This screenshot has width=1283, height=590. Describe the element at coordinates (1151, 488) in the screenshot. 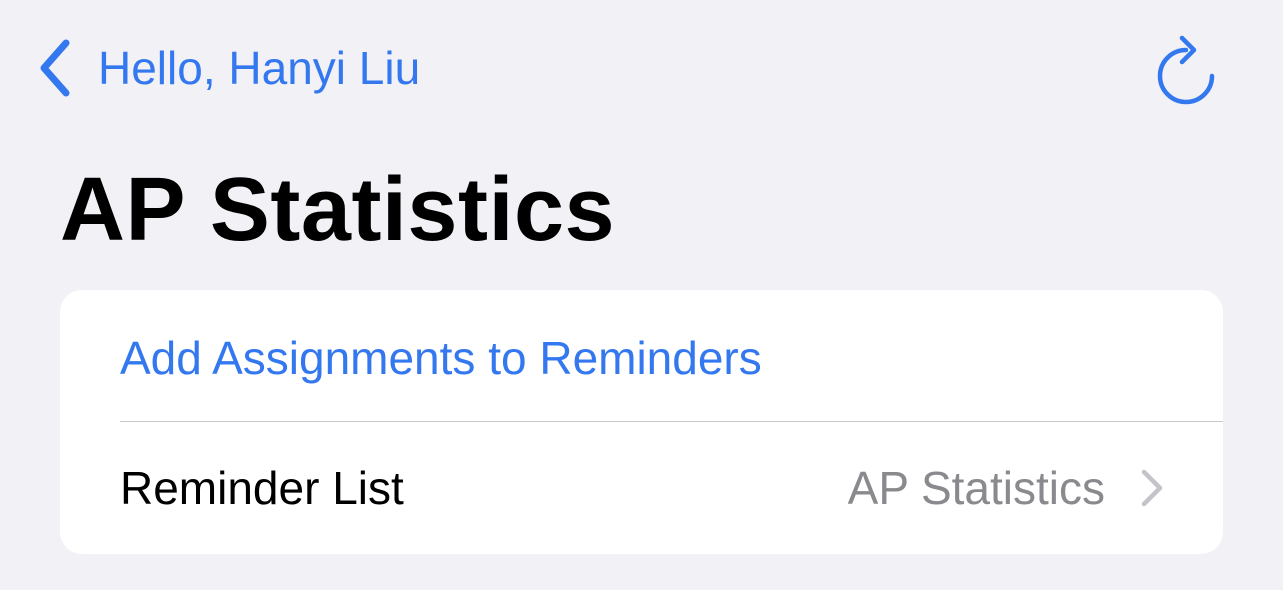

I see `chevron-right-icon` at that location.